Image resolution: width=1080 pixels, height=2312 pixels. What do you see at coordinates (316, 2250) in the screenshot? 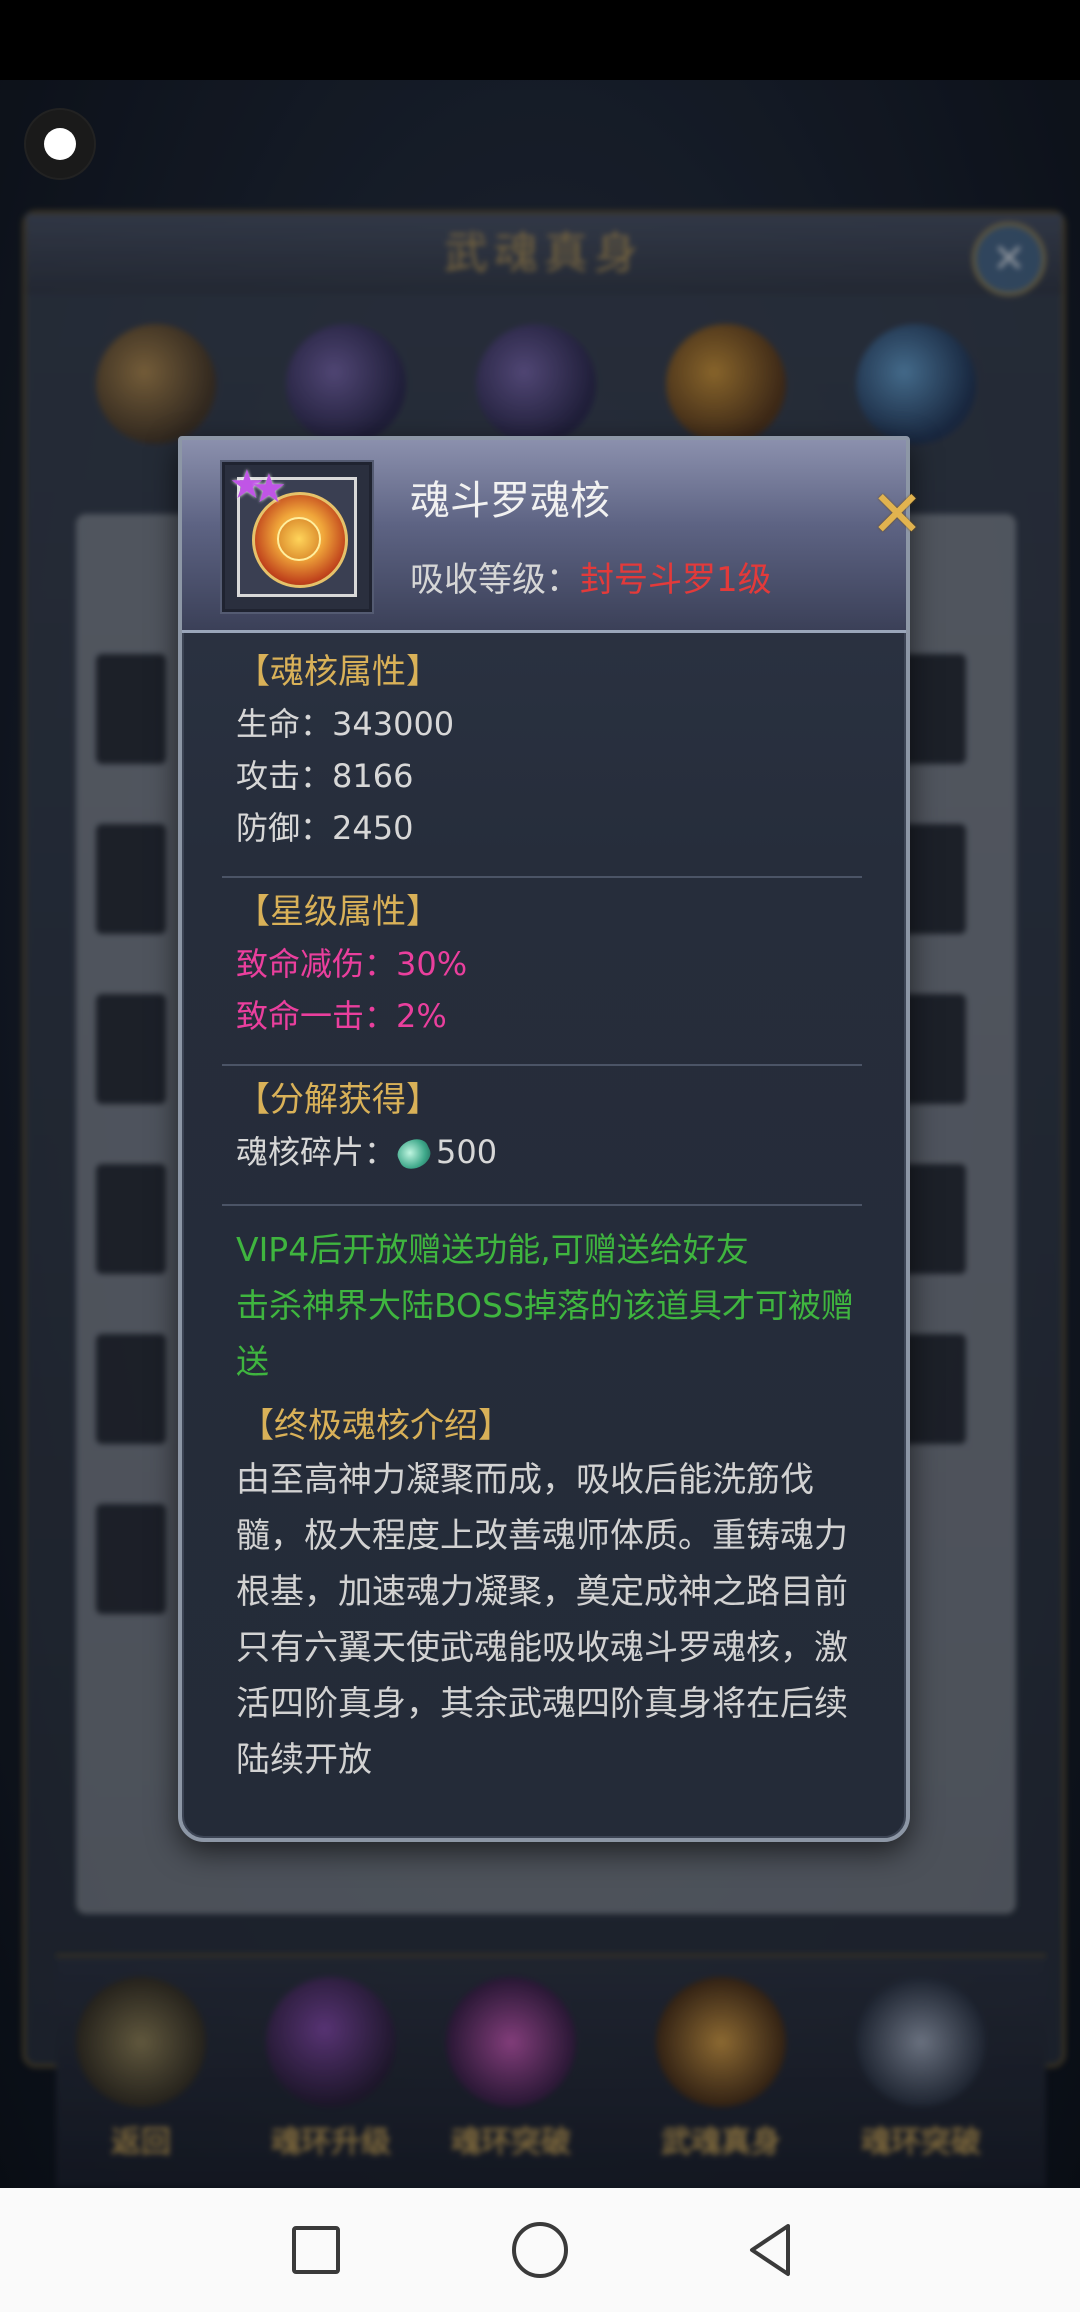
I see `recent-apps-icon` at bounding box center [316, 2250].